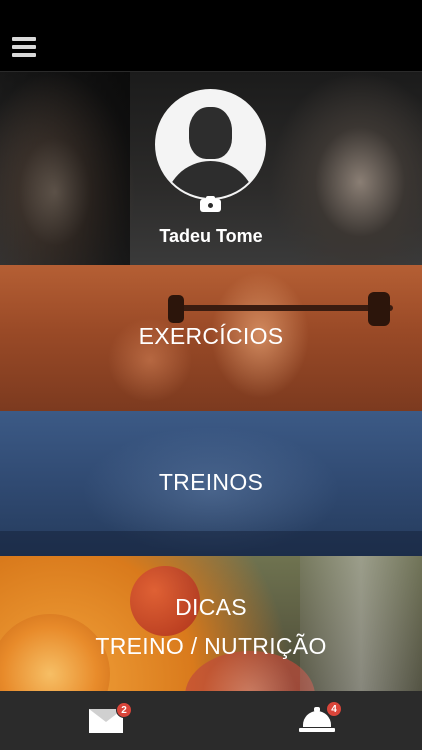 The height and width of the screenshot is (750, 422). I want to click on background-photo, so click(211, 543).